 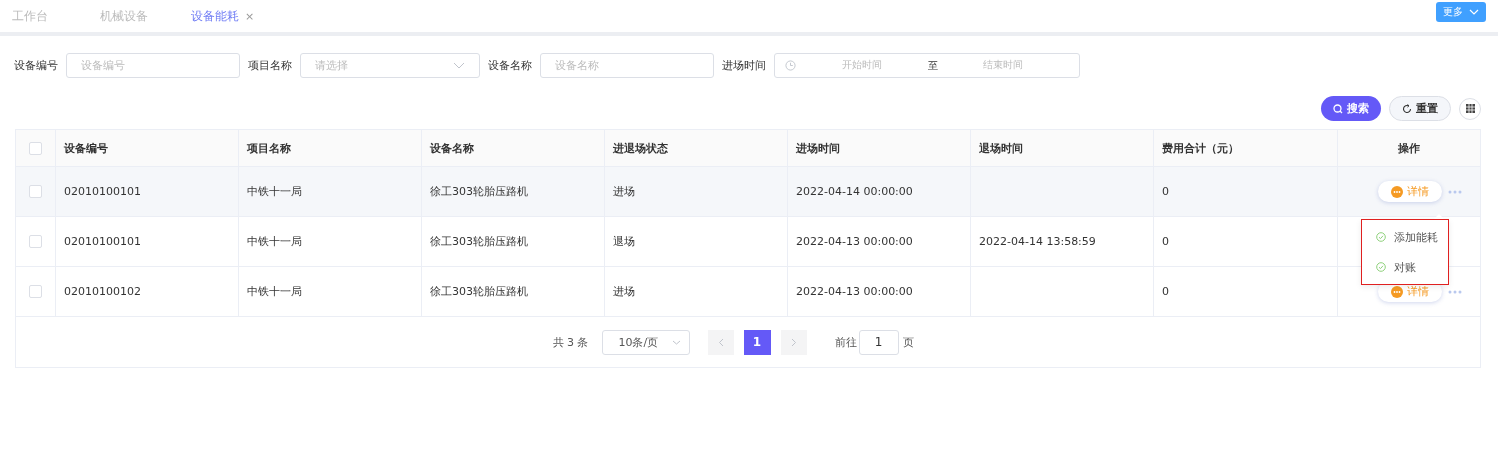 What do you see at coordinates (1409, 148) in the screenshot?
I see `column-header: 操作` at bounding box center [1409, 148].